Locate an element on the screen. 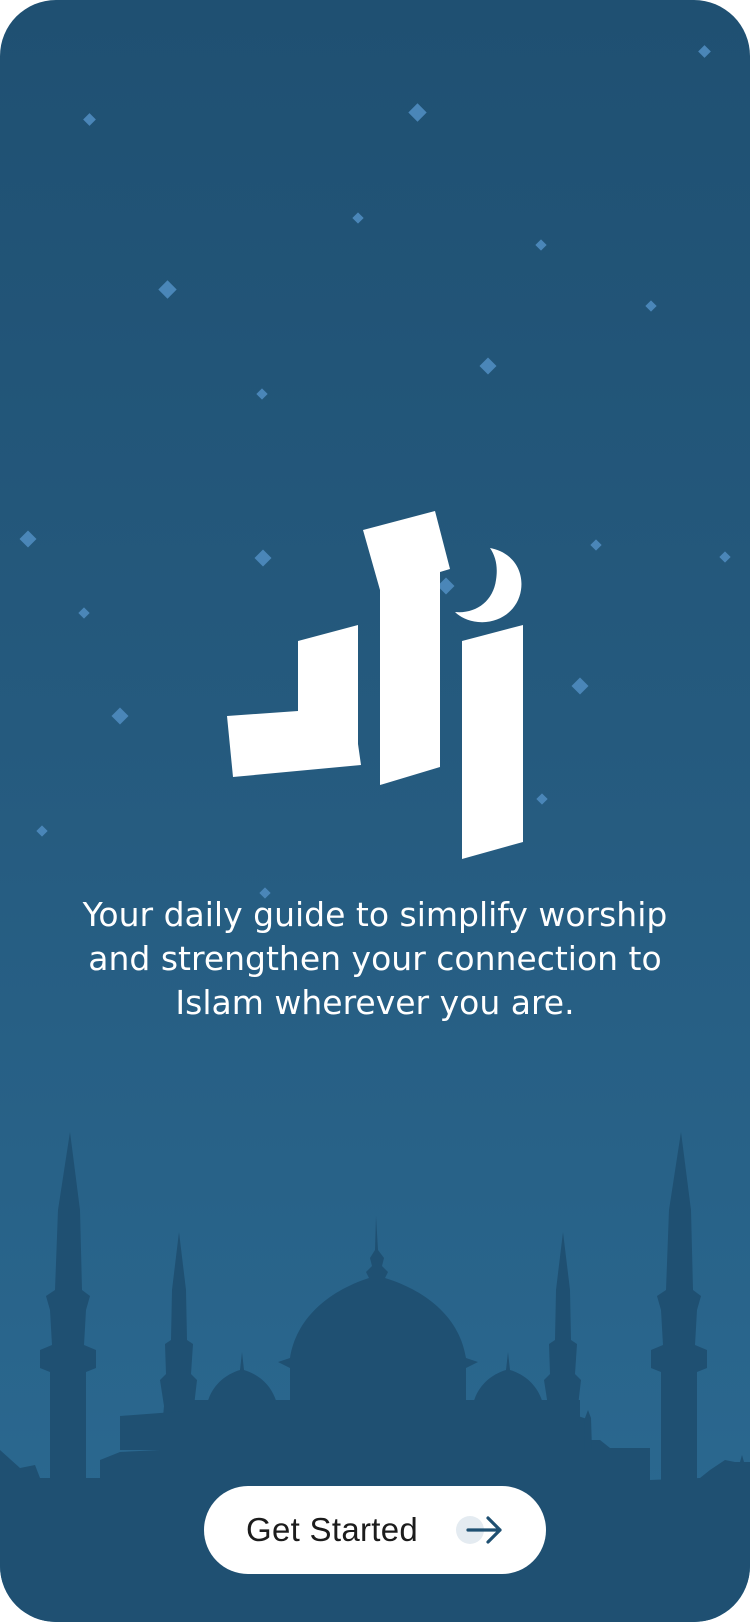  get-started-label: Get Started is located at coordinates (332, 1529).